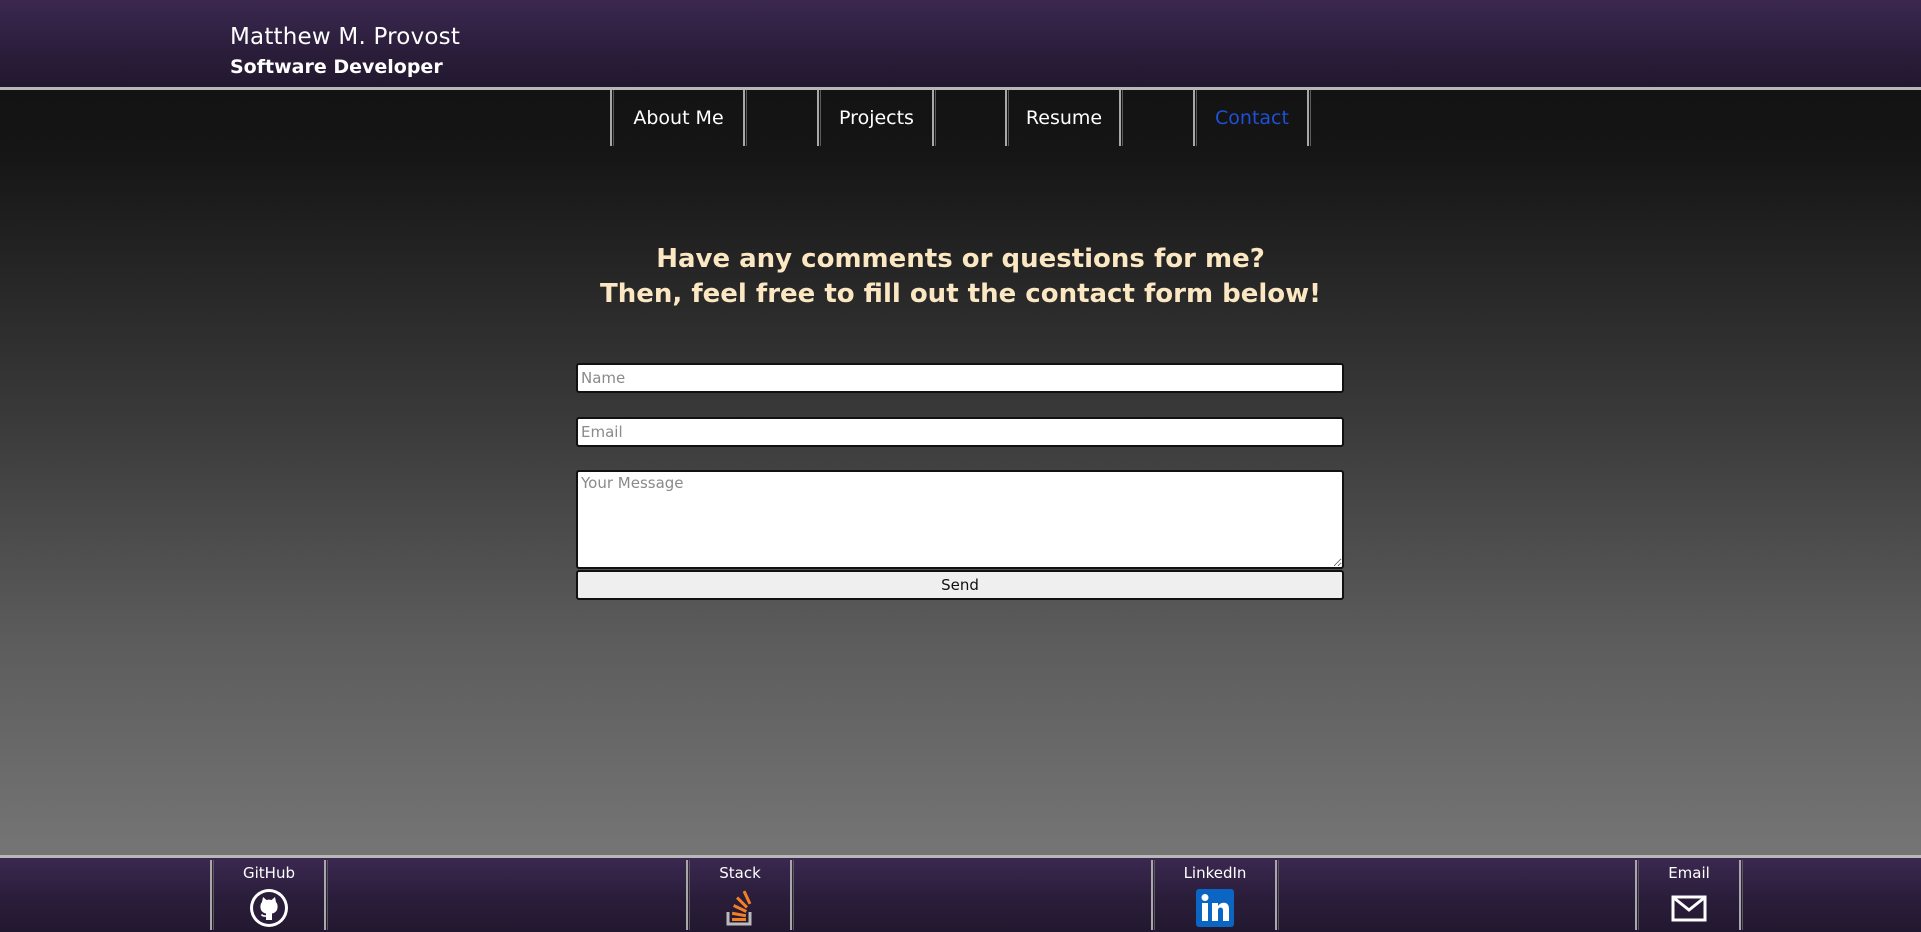 The height and width of the screenshot is (932, 1921). I want to click on site-owner-title: Software Developer, so click(336, 67).